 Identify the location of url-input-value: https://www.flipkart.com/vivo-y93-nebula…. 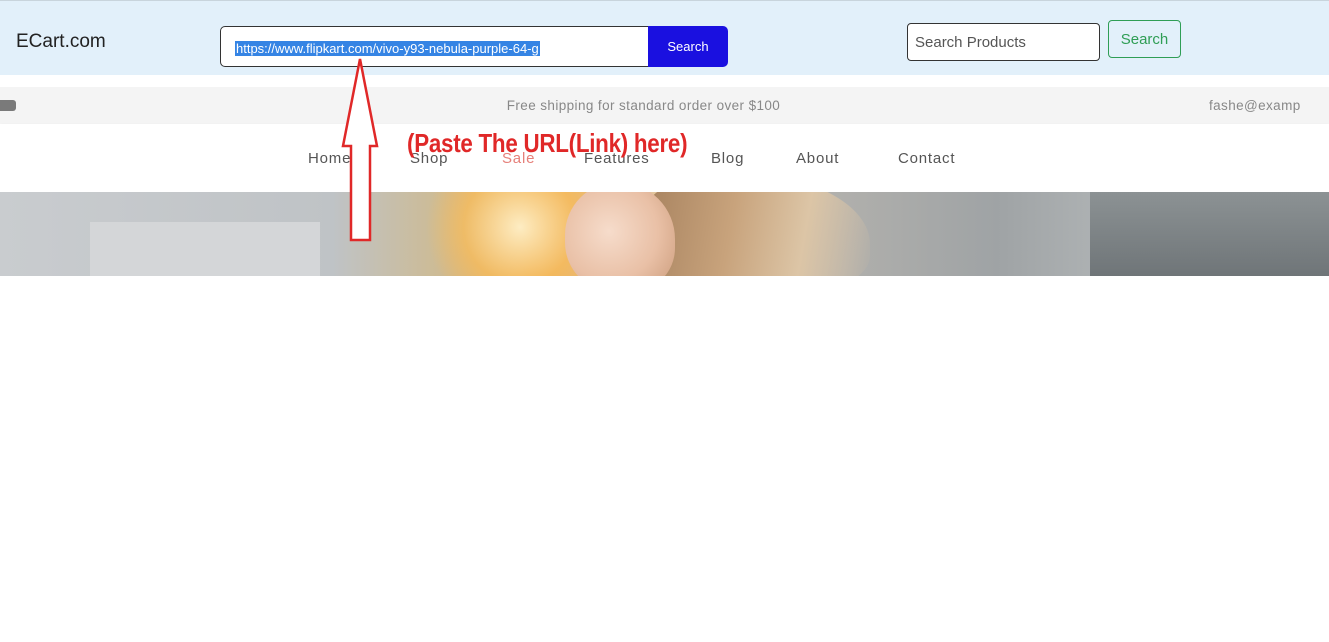
(387, 48).